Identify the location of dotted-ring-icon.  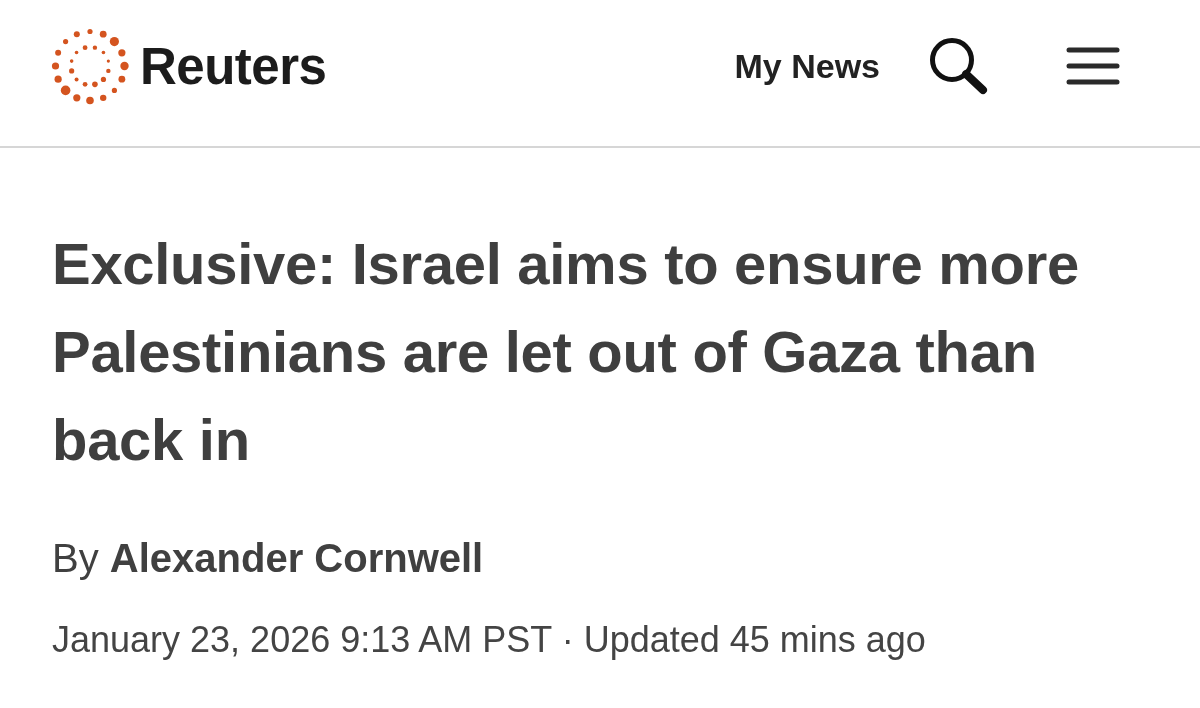
(90, 66).